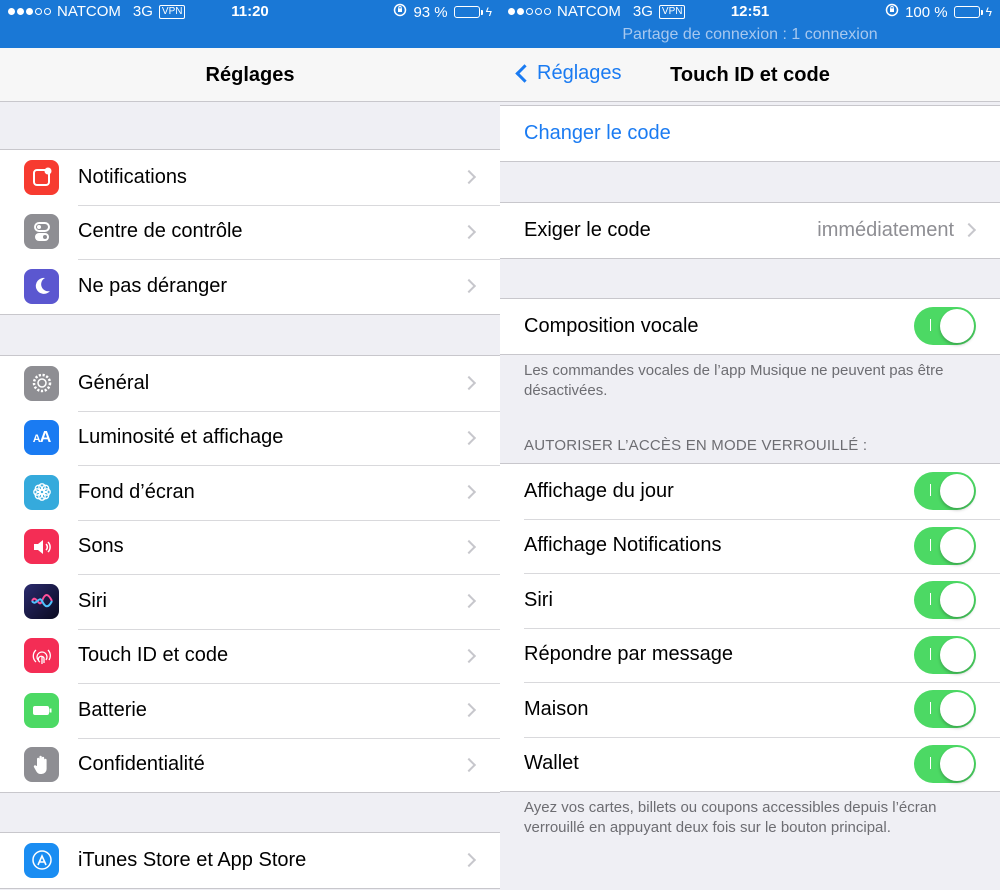 The image size is (1000, 890). I want to click on settings-row: AA Luminosité et affichage, so click(250, 438).